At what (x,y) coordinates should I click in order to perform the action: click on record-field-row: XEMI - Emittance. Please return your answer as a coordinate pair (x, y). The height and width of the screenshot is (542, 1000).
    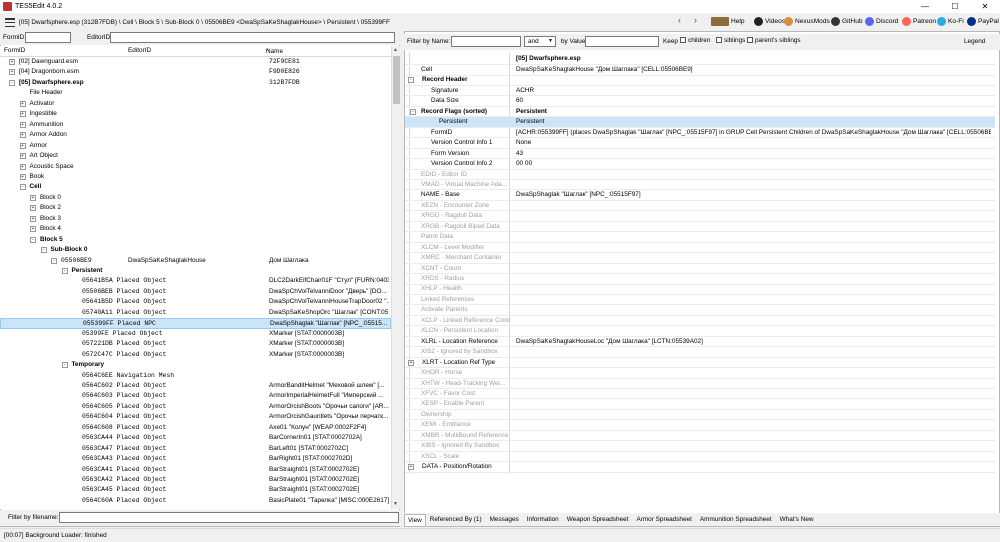
    Looking at the image, I should click on (700, 425).